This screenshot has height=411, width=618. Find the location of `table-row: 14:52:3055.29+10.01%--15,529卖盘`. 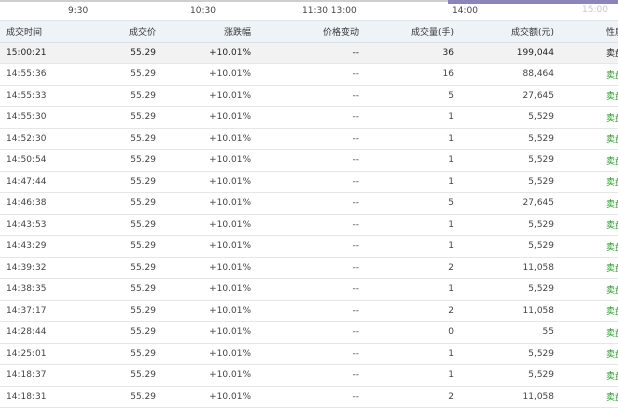

table-row: 14:52:3055.29+10.01%--15,529卖盘 is located at coordinates (309, 139).